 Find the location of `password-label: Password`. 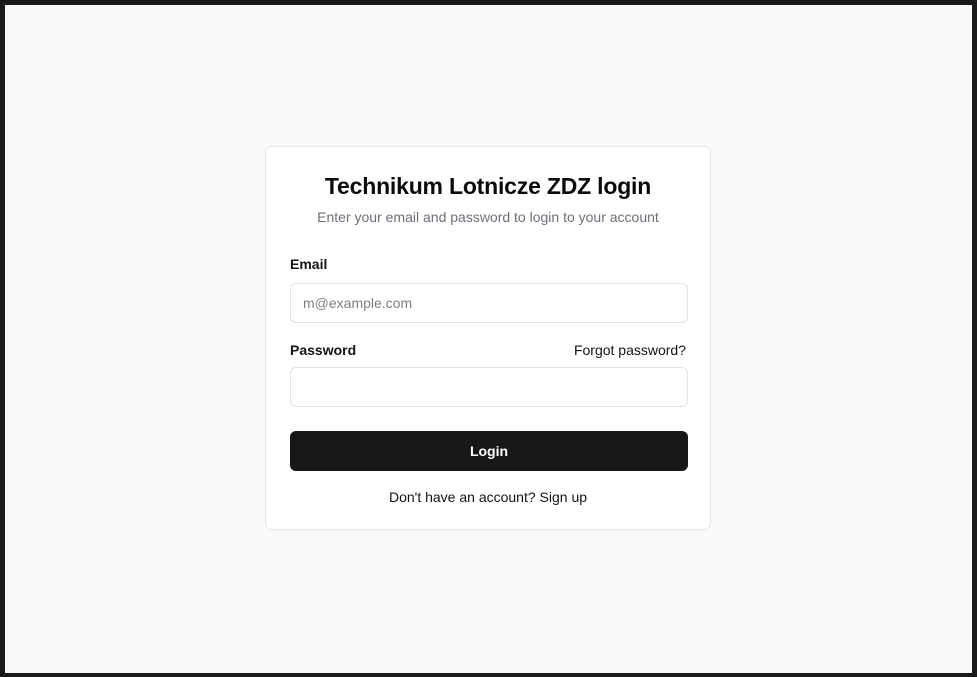

password-label: Password is located at coordinates (323, 350).